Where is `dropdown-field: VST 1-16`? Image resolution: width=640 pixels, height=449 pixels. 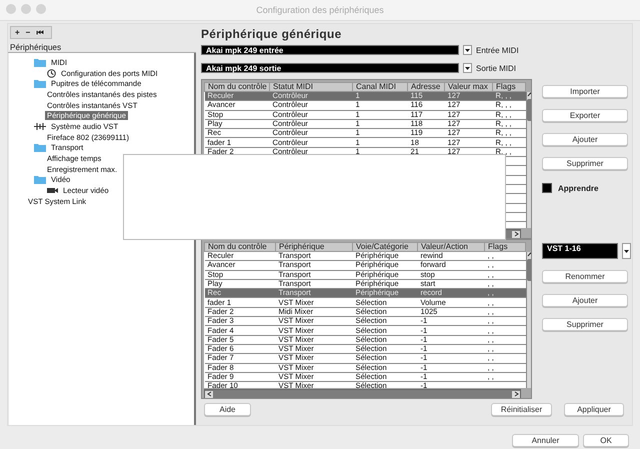
dropdown-field: VST 1-16 is located at coordinates (580, 251).